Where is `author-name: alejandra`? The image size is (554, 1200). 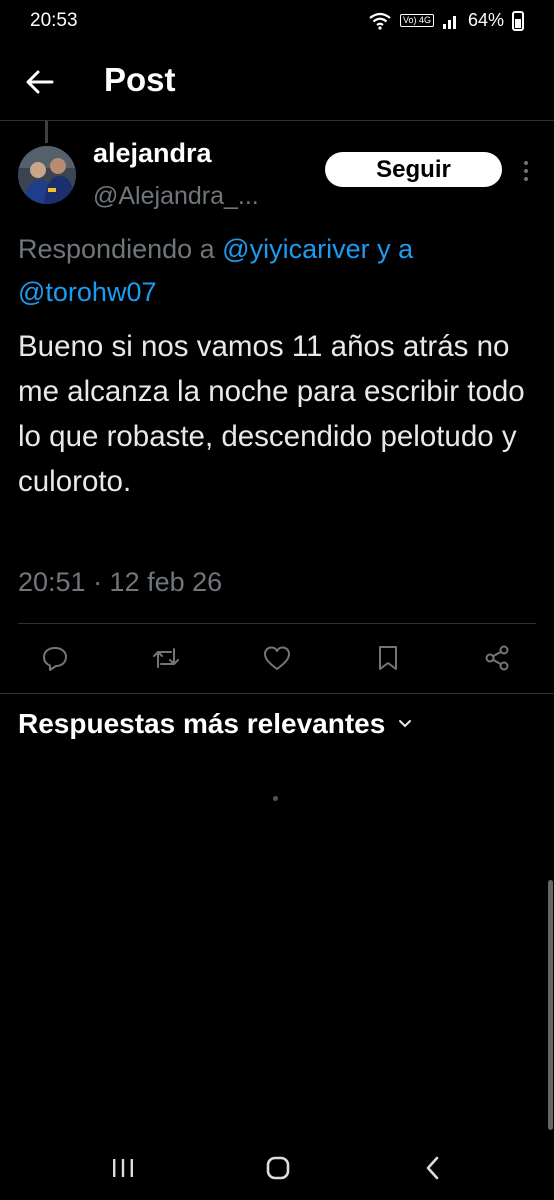
author-name: alejandra is located at coordinates (152, 153).